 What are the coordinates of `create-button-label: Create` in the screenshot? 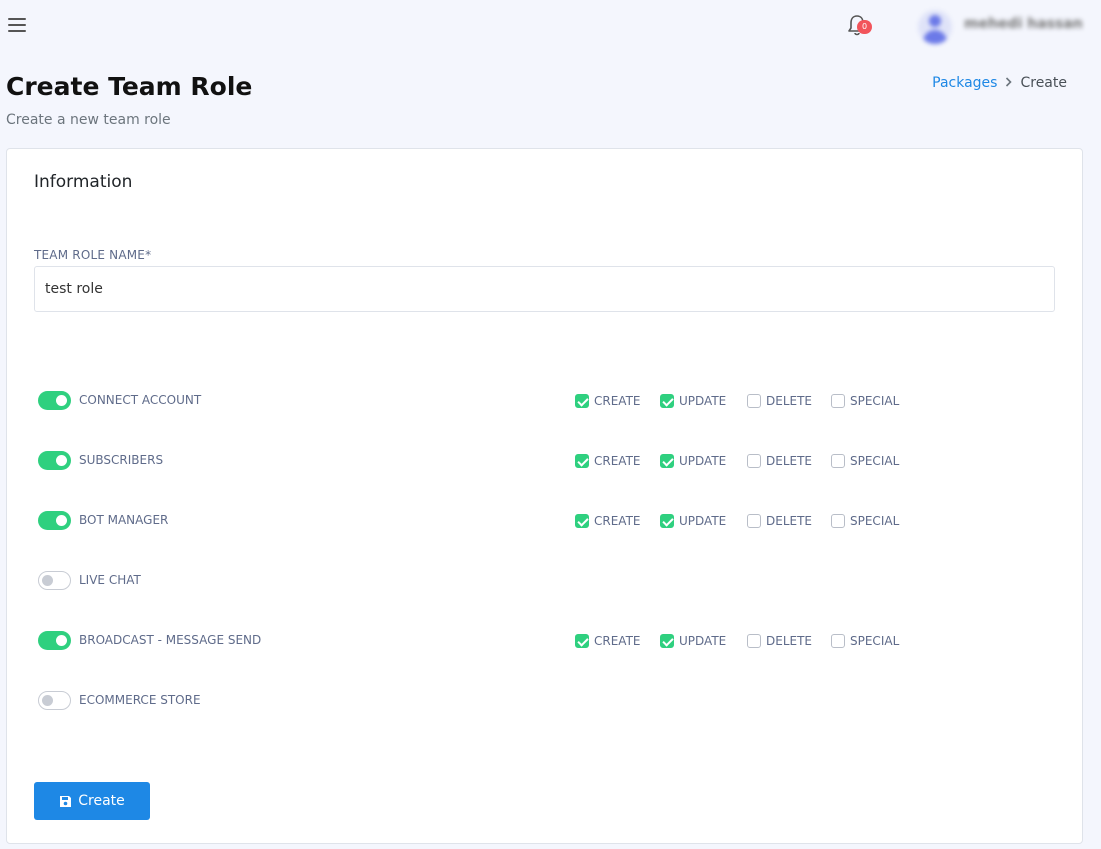 It's located at (101, 801).